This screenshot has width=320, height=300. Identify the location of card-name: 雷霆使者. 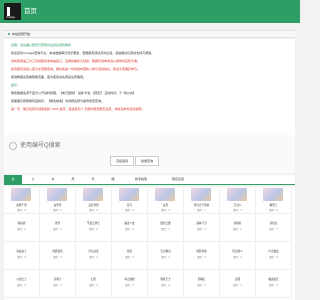
(57, 251).